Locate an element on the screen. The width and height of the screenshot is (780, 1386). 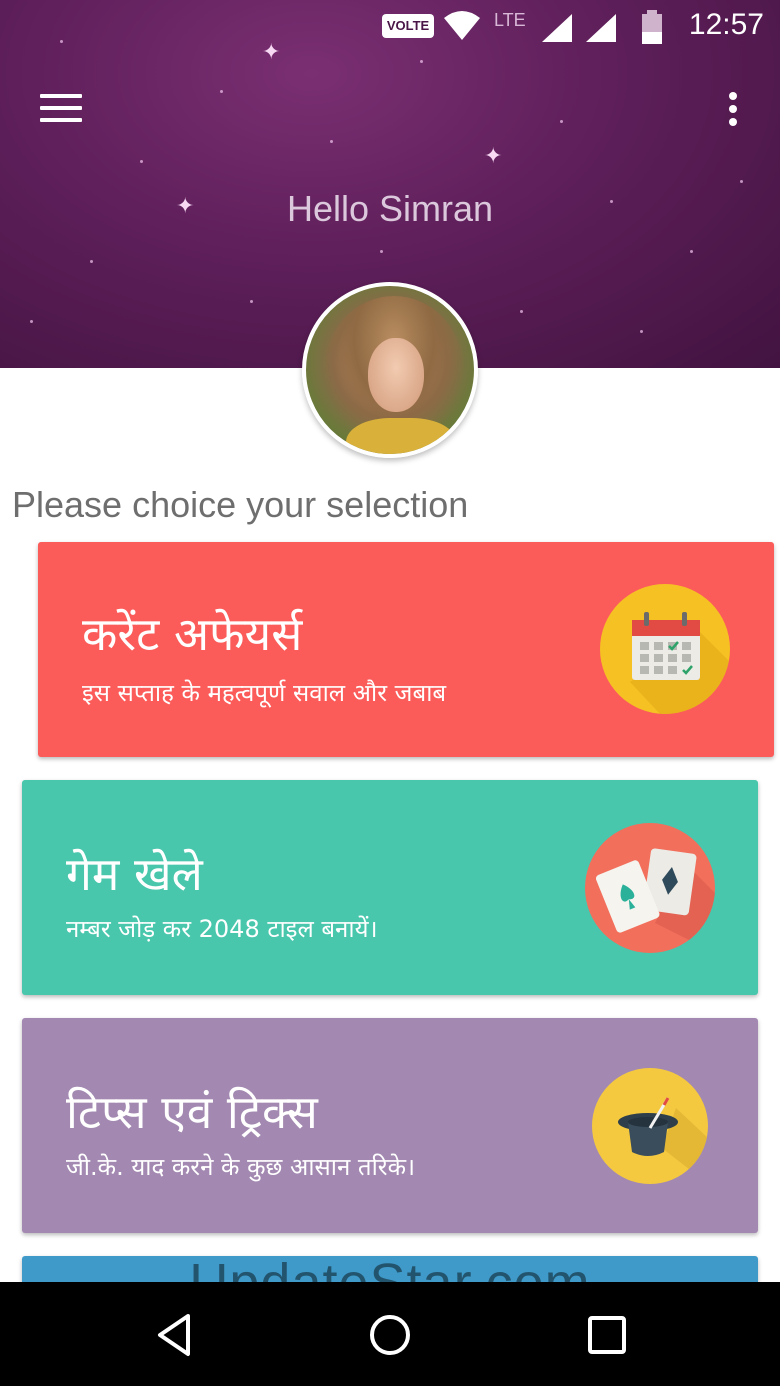
back-triangle-icon is located at coordinates (175, 1335).